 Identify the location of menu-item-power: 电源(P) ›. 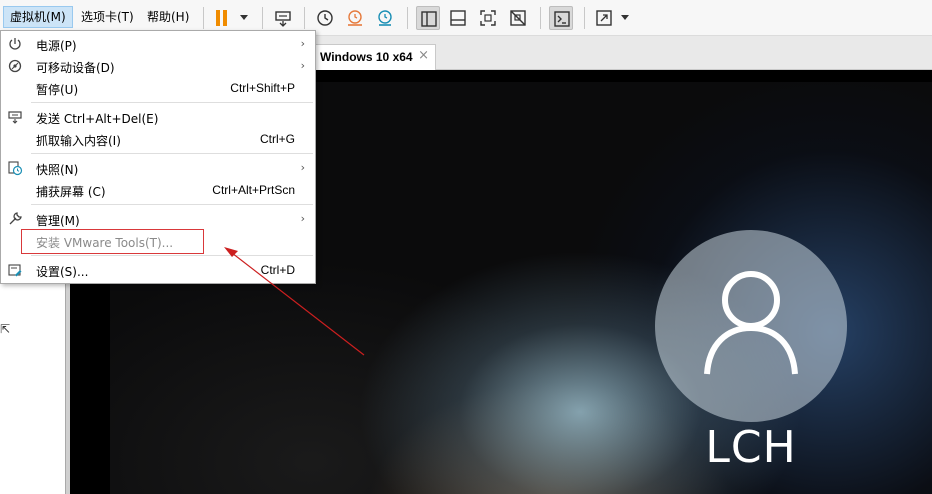
(158, 44).